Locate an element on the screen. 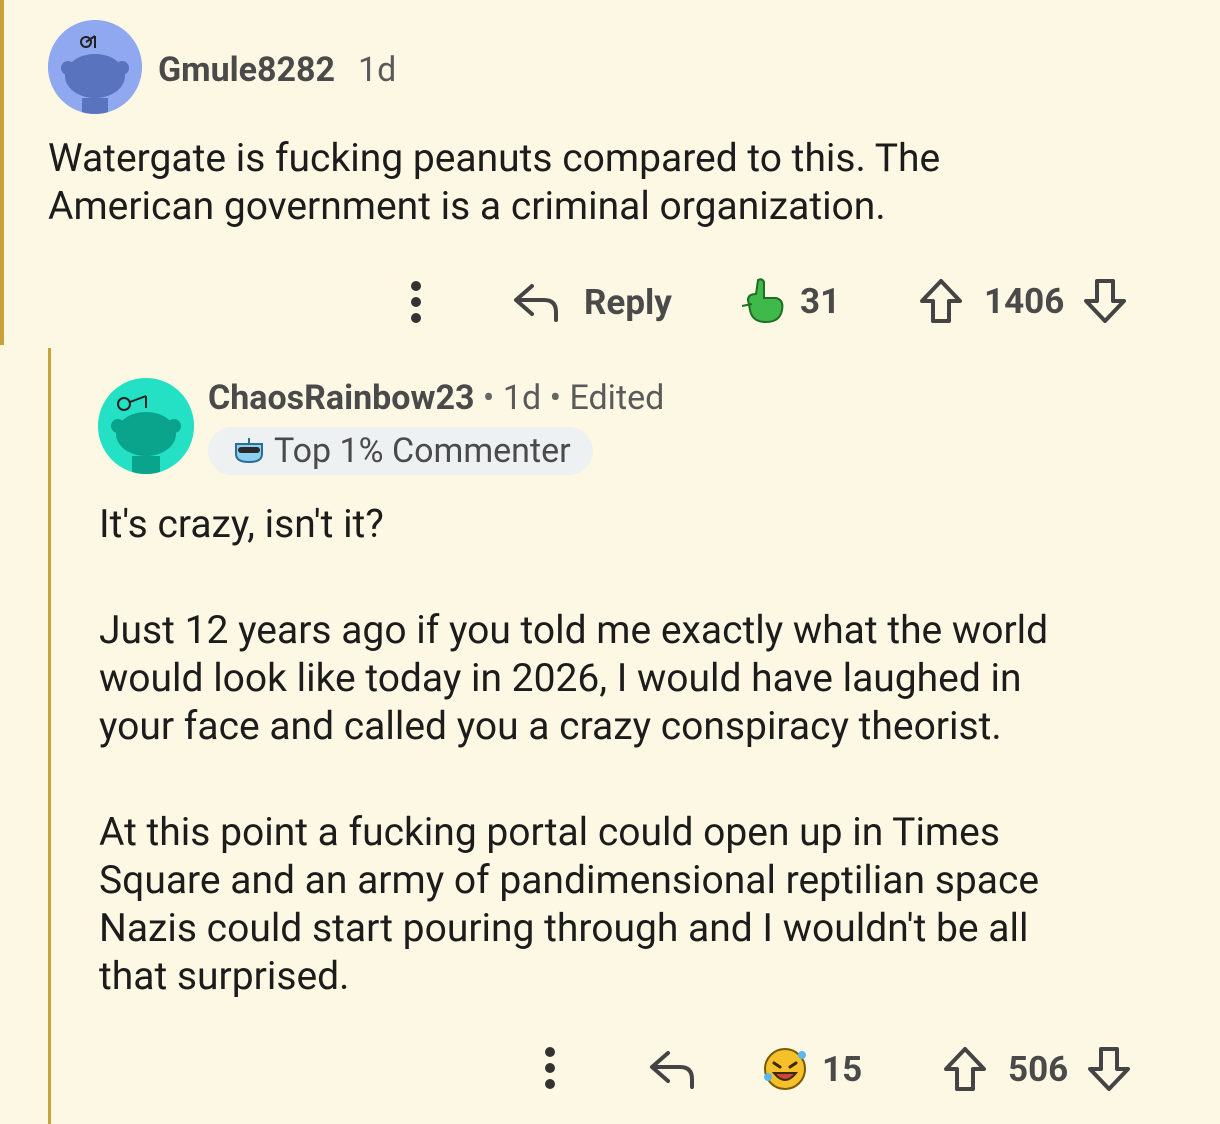 The image size is (1220, 1124). reply-line: that surprised. is located at coordinates (224, 976).